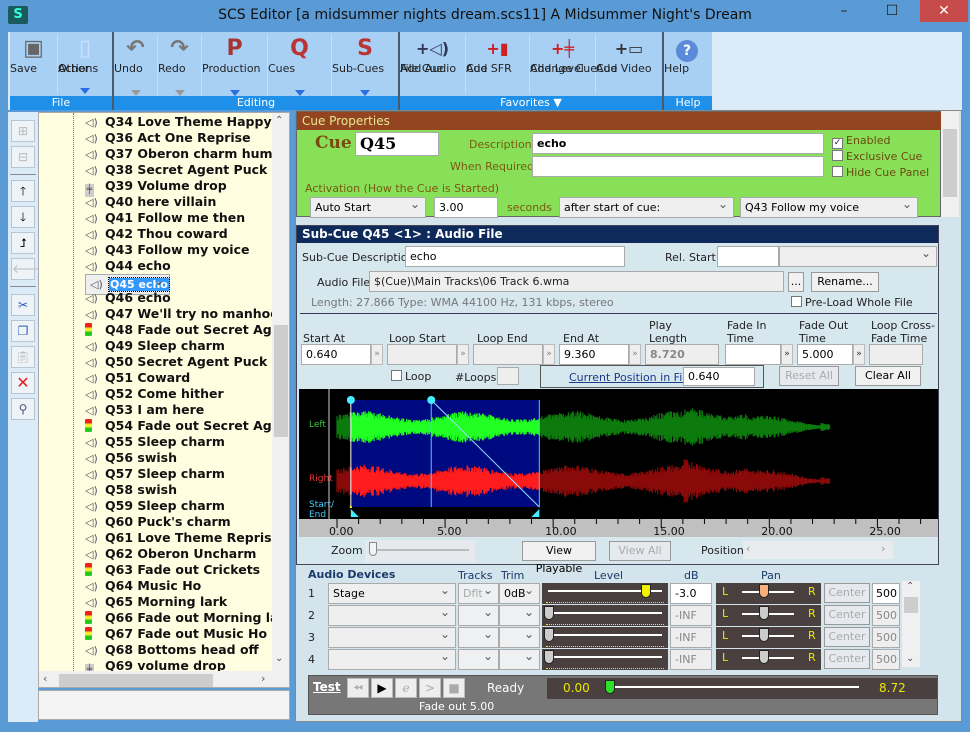 This screenshot has height=732, width=970. What do you see at coordinates (748, 256) in the screenshot?
I see `rel-start-input` at bounding box center [748, 256].